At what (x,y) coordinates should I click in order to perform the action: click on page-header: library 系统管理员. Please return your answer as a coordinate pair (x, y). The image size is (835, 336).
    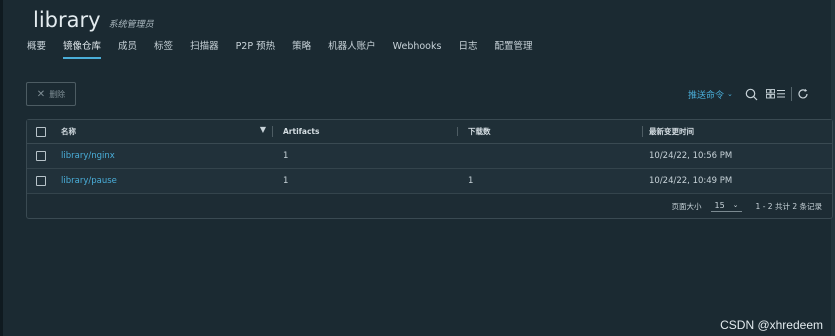
    Looking at the image, I should click on (93, 20).